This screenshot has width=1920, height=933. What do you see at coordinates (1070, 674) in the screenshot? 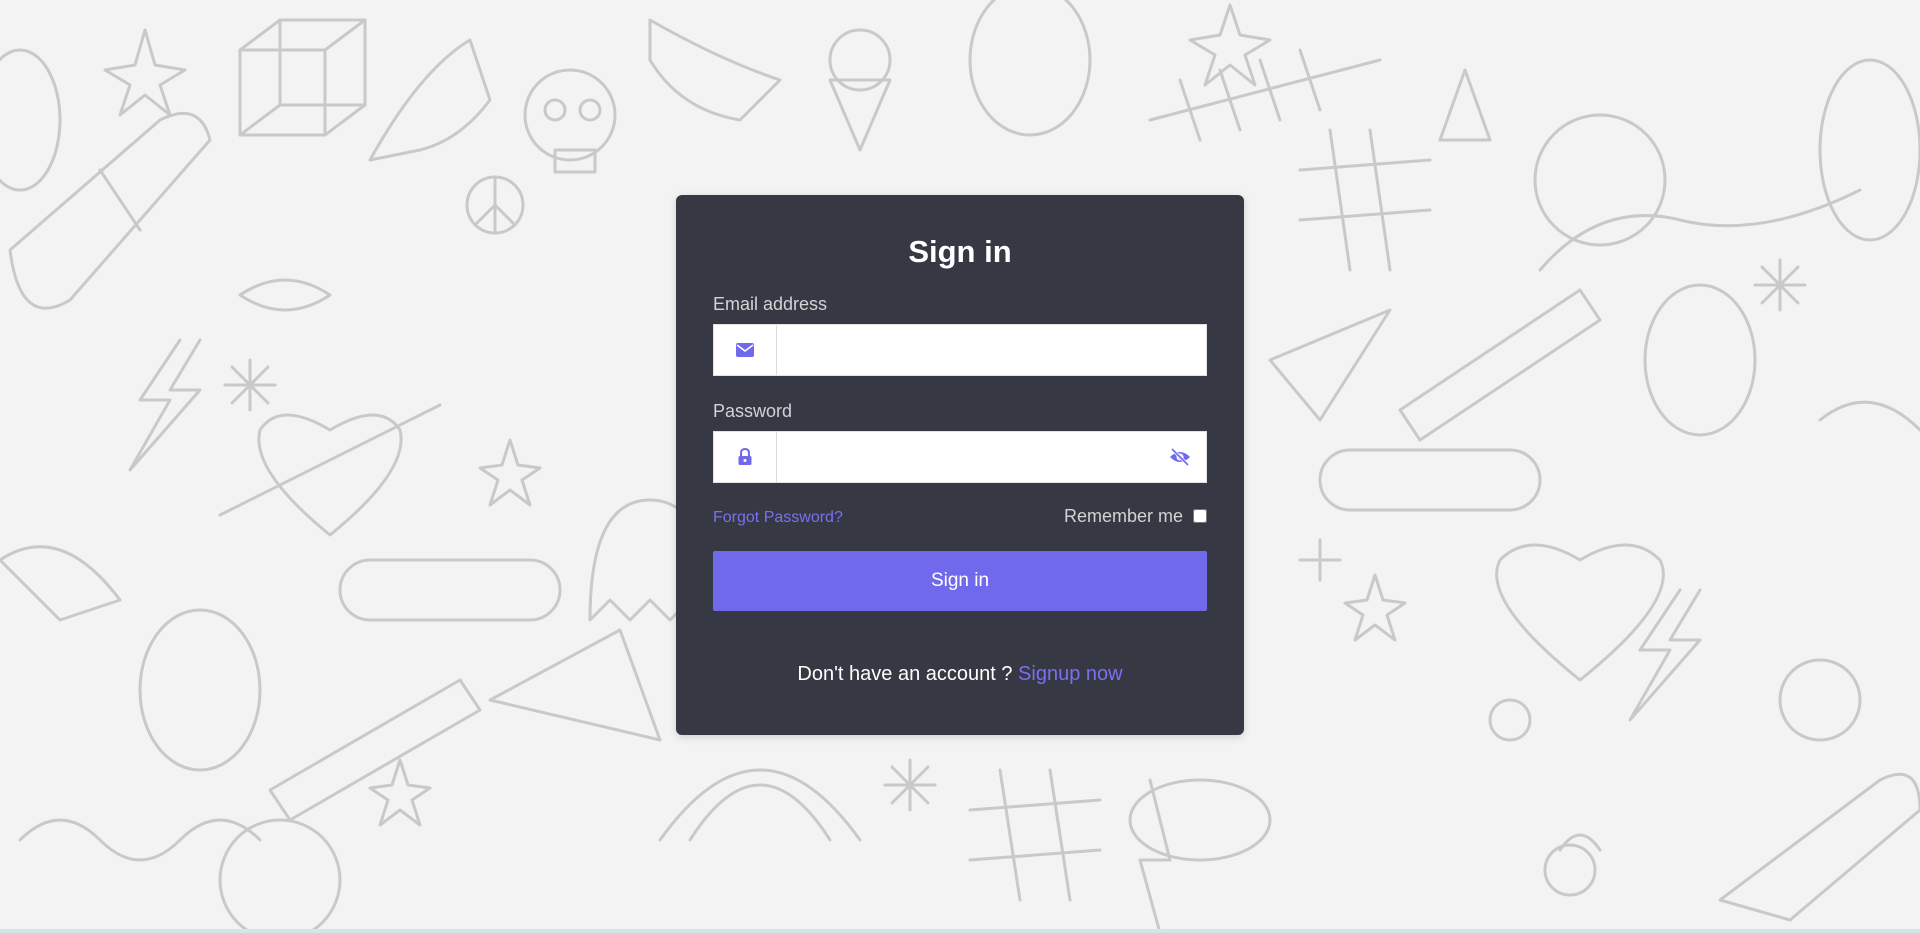
I see `signup-link: Signup now` at bounding box center [1070, 674].